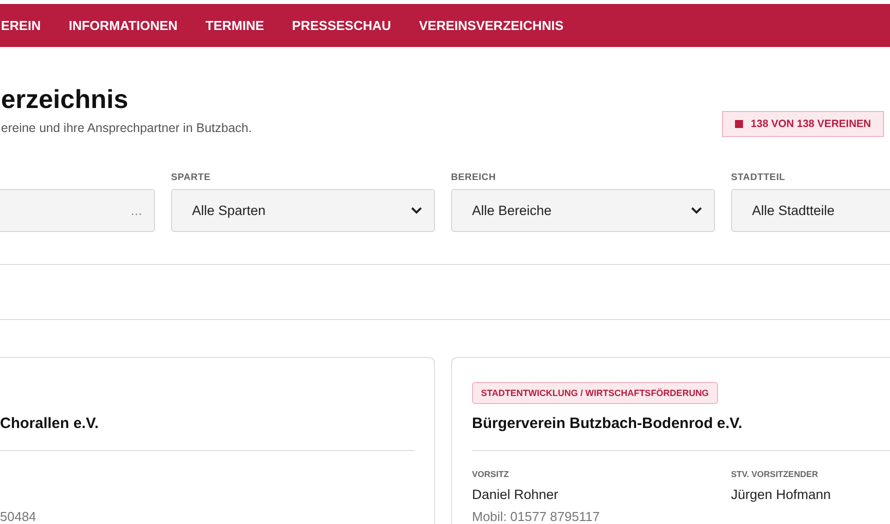 Image resolution: width=890 pixels, height=524 pixels. Describe the element at coordinates (583, 210) in the screenshot. I see `select-field: Alle Bereiche` at that location.